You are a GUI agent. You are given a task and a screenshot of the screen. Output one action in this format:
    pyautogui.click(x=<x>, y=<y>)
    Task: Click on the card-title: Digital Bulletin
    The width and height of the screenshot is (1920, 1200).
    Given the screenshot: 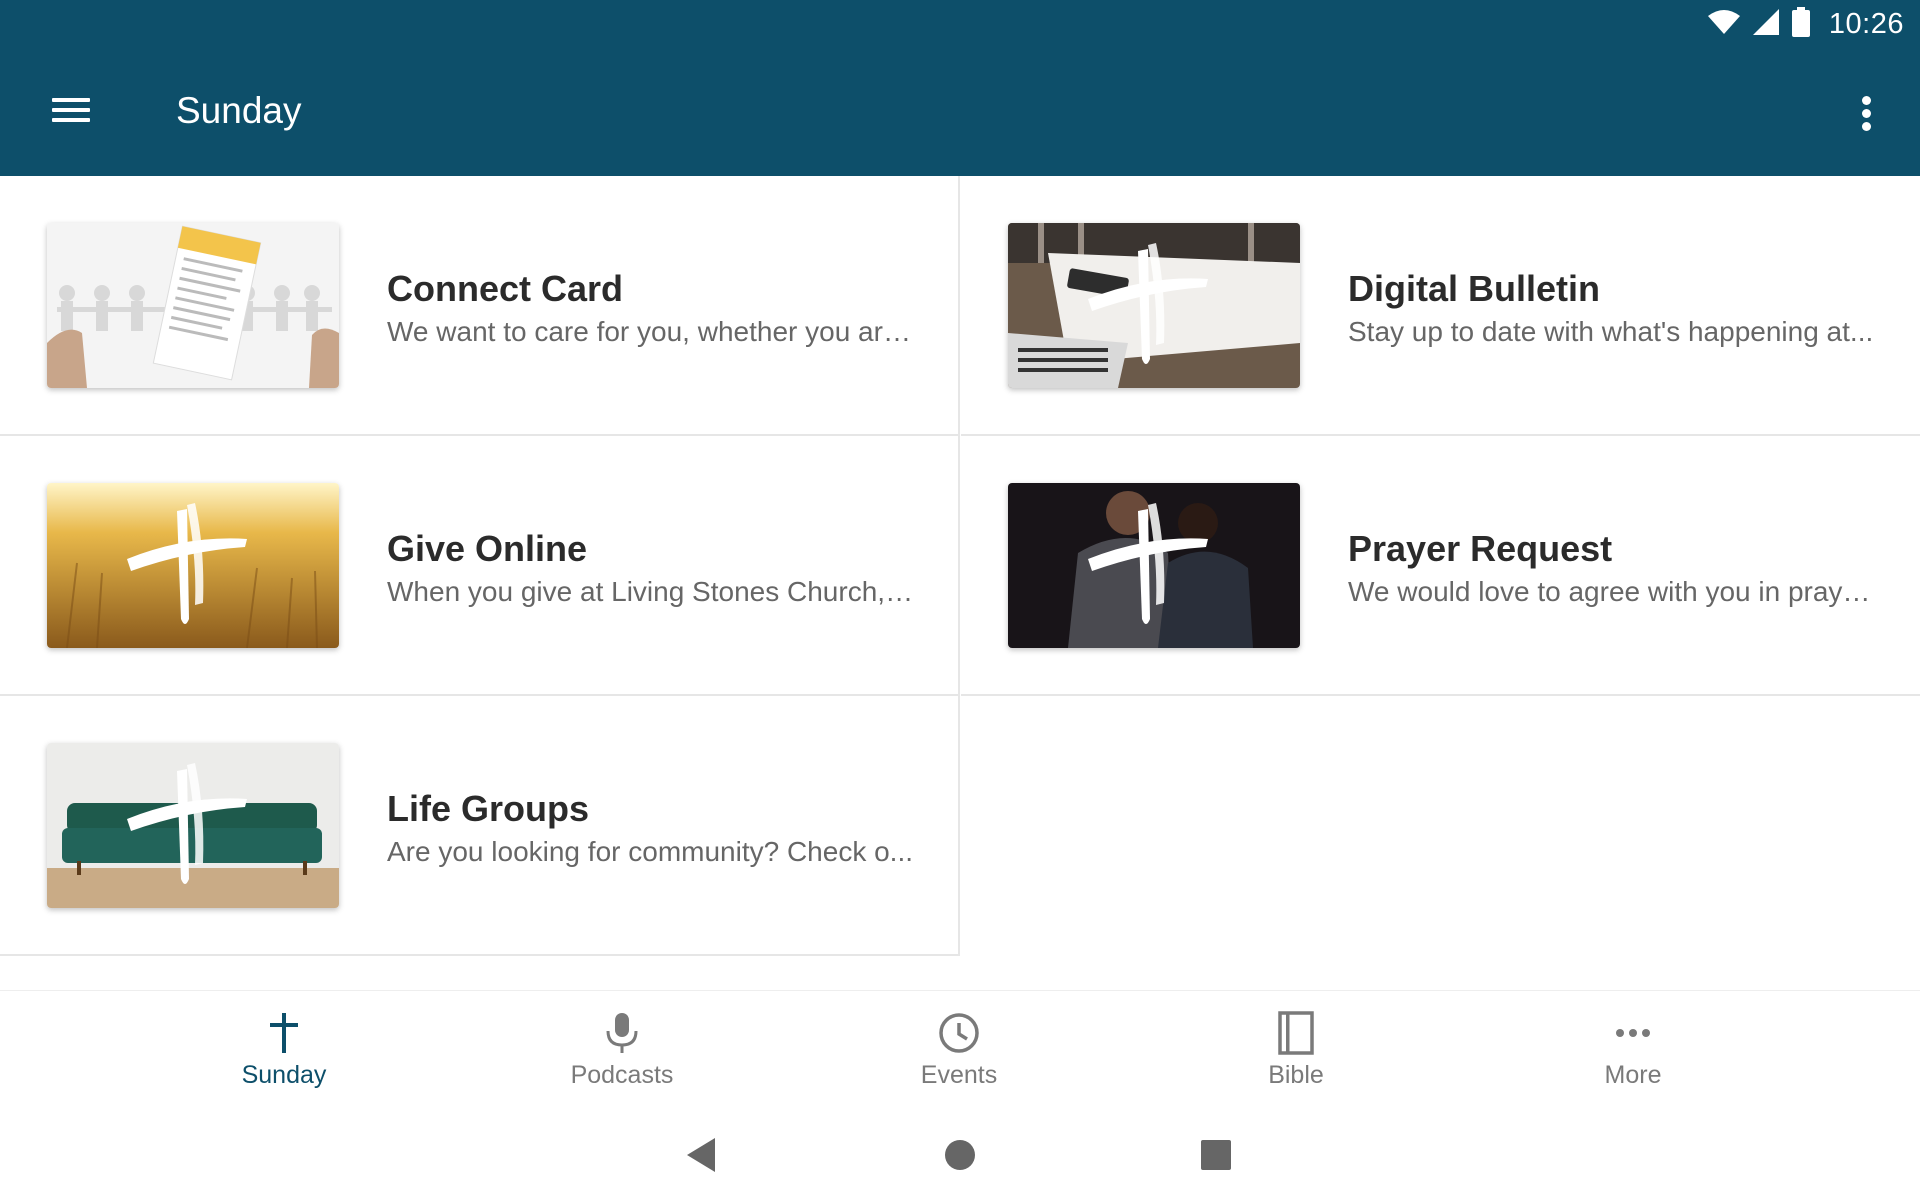 What is the action you would take?
    pyautogui.click(x=1474, y=288)
    